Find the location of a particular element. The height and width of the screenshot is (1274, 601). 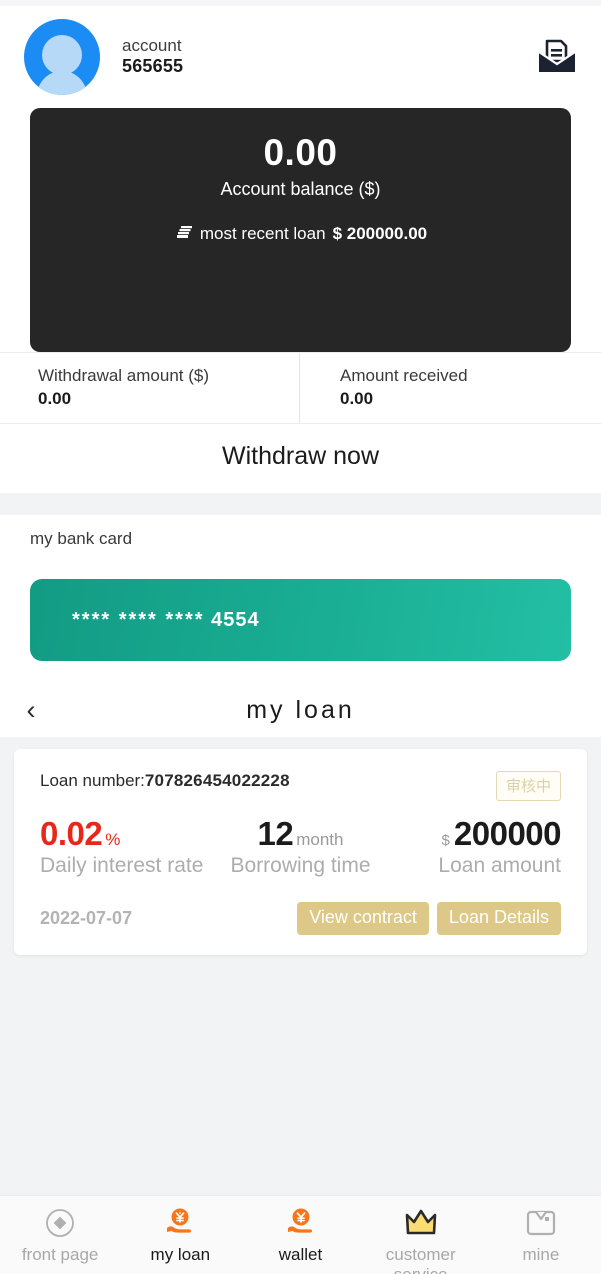

stat-value: 12 is located at coordinates (275, 833).